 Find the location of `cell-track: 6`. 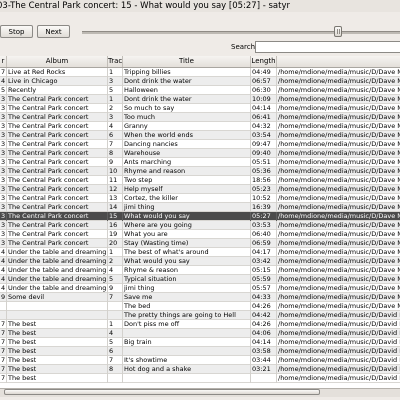

cell-track: 6 is located at coordinates (115, 135).